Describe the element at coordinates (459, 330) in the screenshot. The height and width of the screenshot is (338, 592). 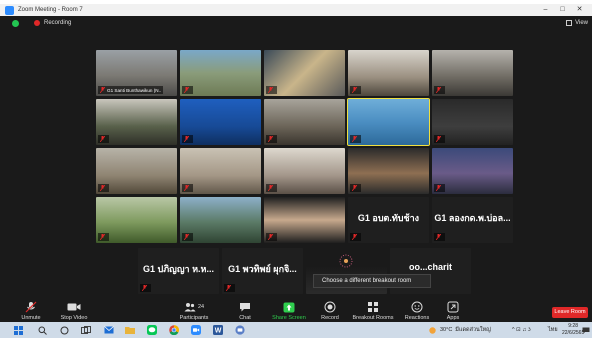
I see `weather-widget: 30°C มีแดดส่วนใหญ่` at that location.